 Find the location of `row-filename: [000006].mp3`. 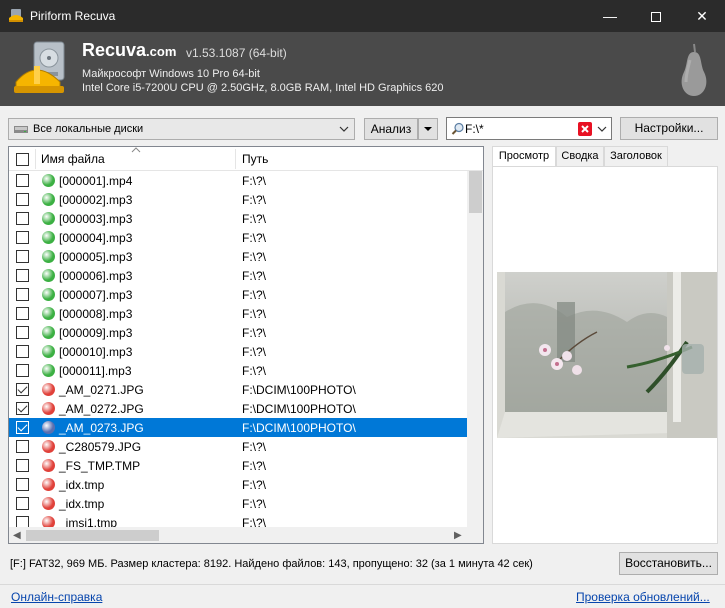

row-filename: [000006].mp3 is located at coordinates (96, 276).